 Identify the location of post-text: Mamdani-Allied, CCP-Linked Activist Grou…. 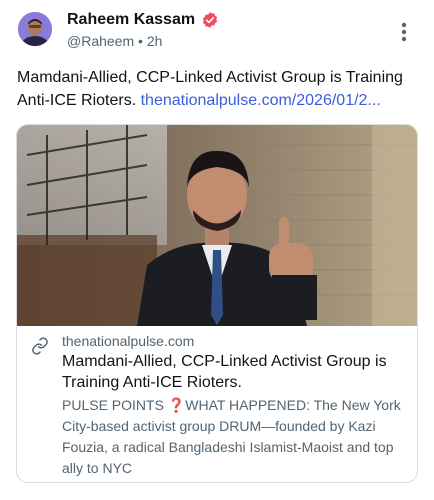
(217, 89).